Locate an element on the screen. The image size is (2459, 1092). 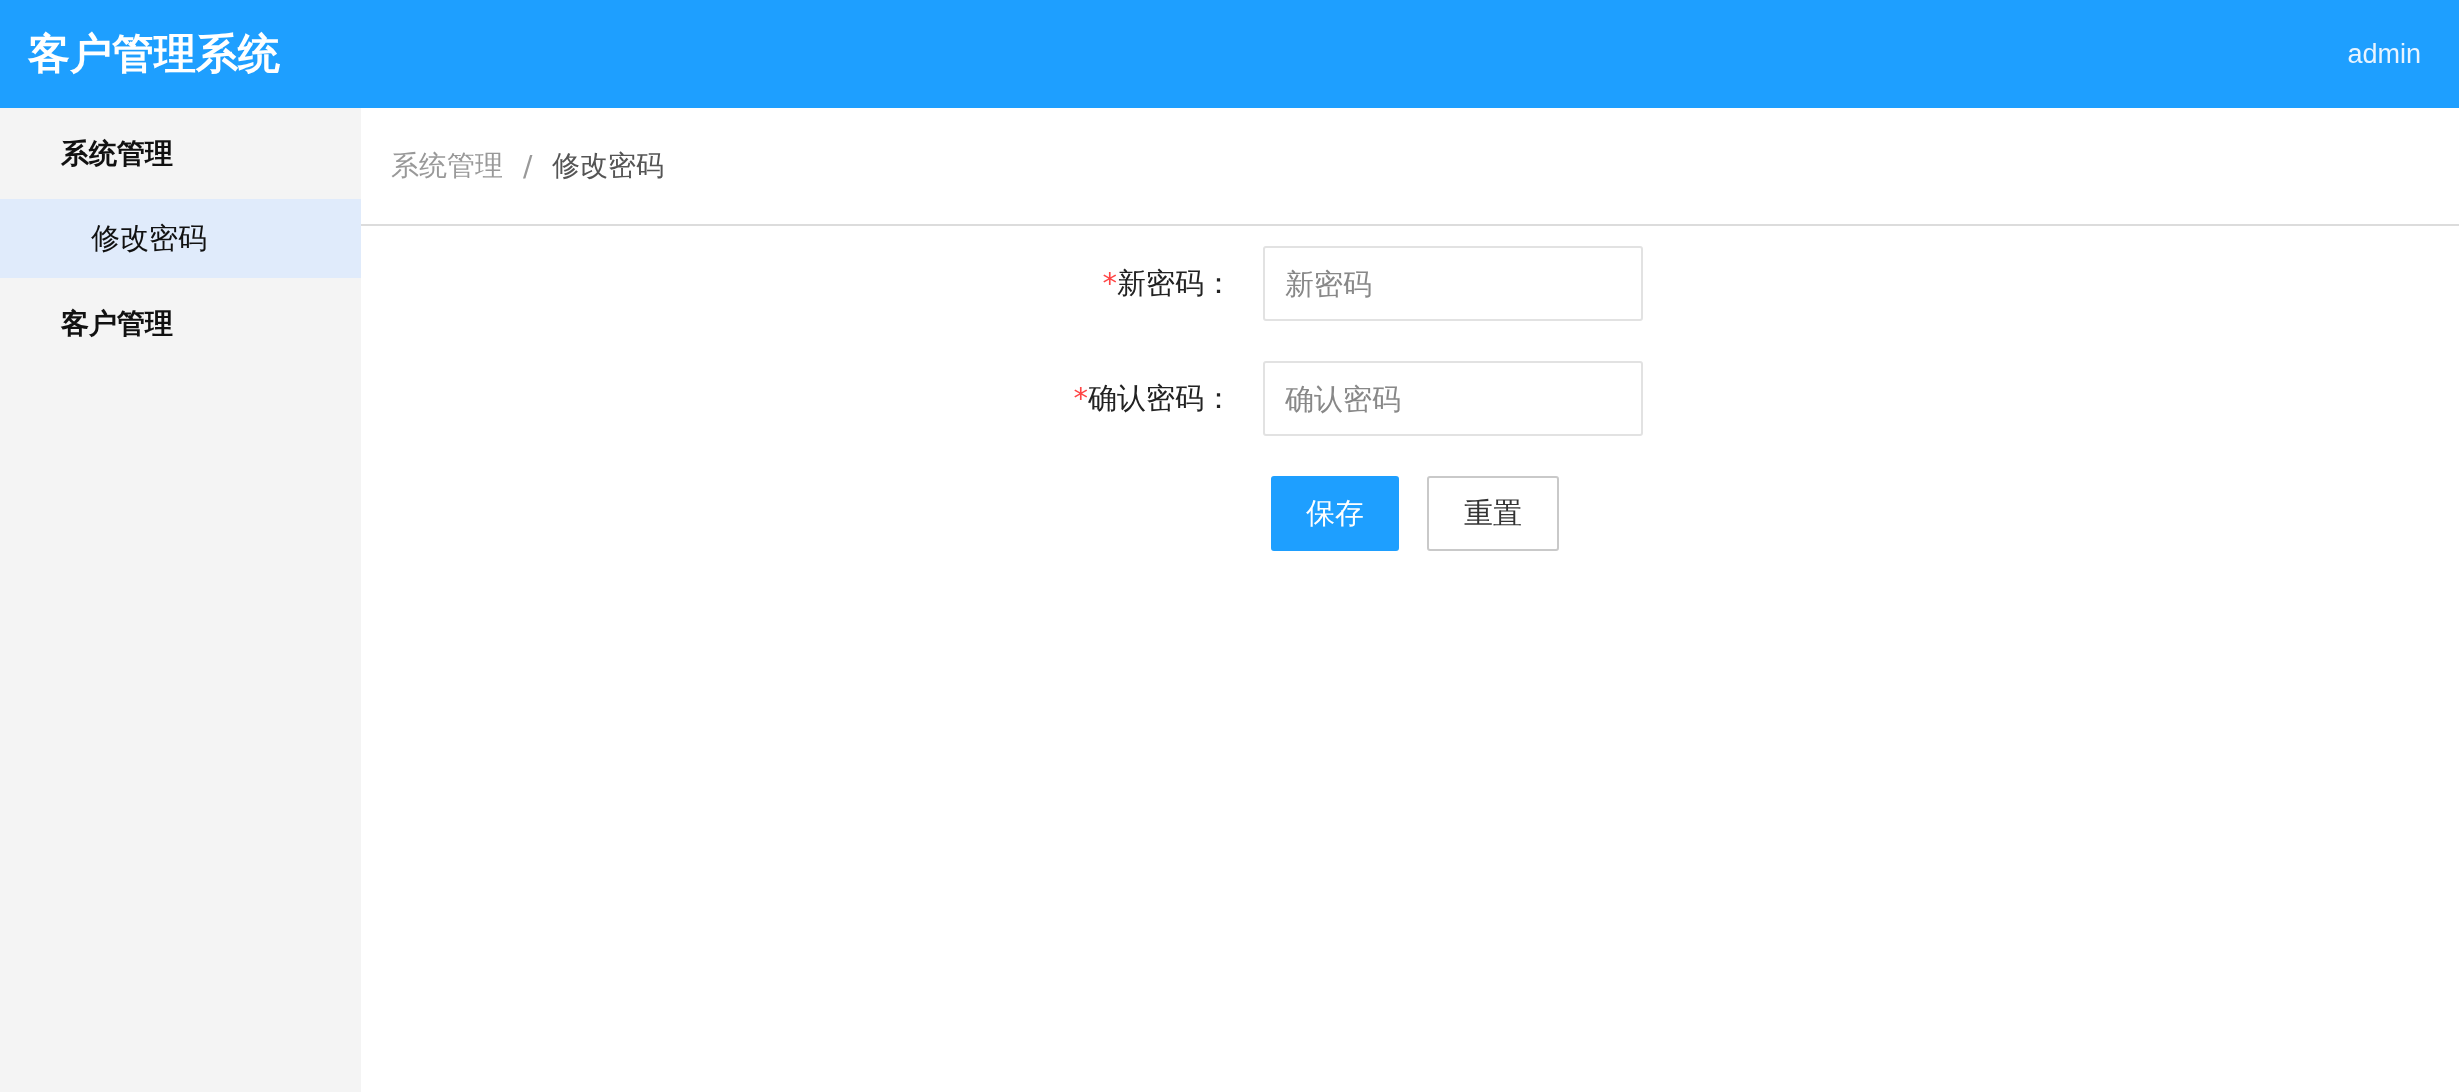
reset-button: 重置 is located at coordinates (1493, 513).